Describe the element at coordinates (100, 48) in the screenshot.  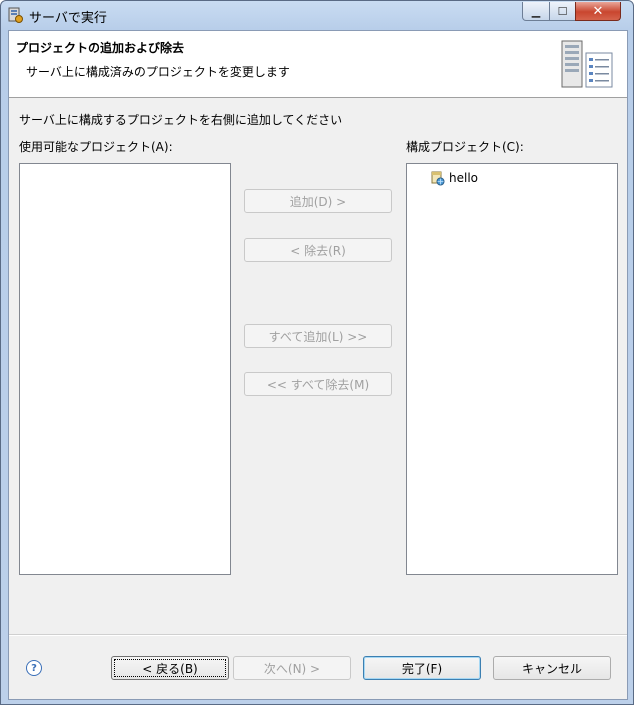
I see `page-title: プロジェクトの追加および除去` at that location.